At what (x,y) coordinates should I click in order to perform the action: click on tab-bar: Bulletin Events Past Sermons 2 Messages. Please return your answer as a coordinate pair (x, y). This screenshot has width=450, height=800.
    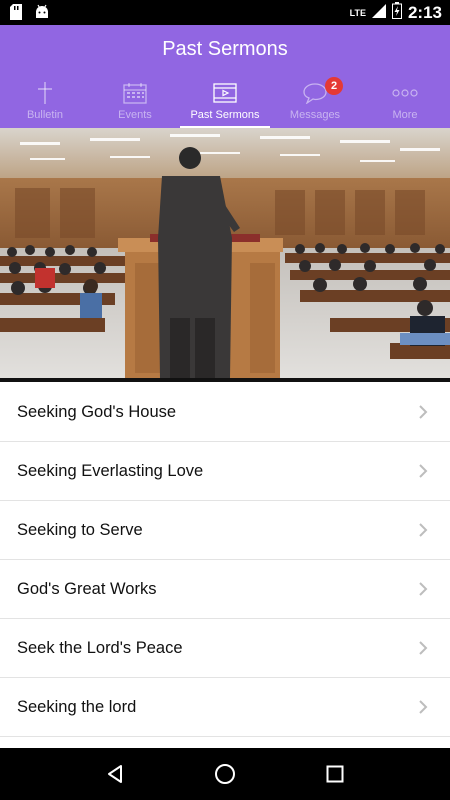
    Looking at the image, I should click on (225, 102).